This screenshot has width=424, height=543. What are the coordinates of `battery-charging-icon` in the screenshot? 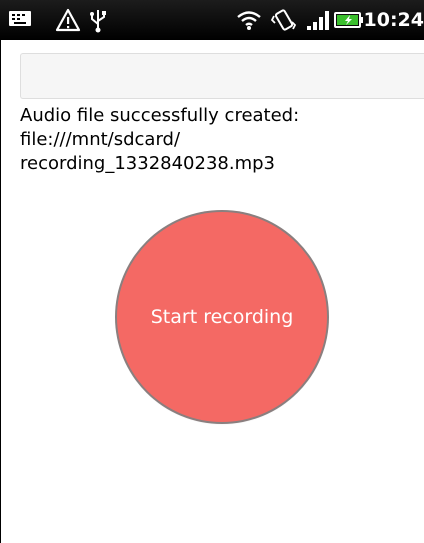 It's located at (348, 20).